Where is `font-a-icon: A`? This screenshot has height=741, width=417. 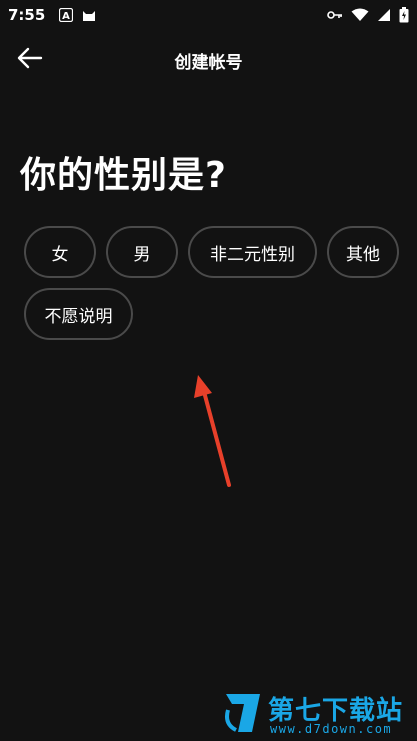 font-a-icon: A is located at coordinates (66, 15).